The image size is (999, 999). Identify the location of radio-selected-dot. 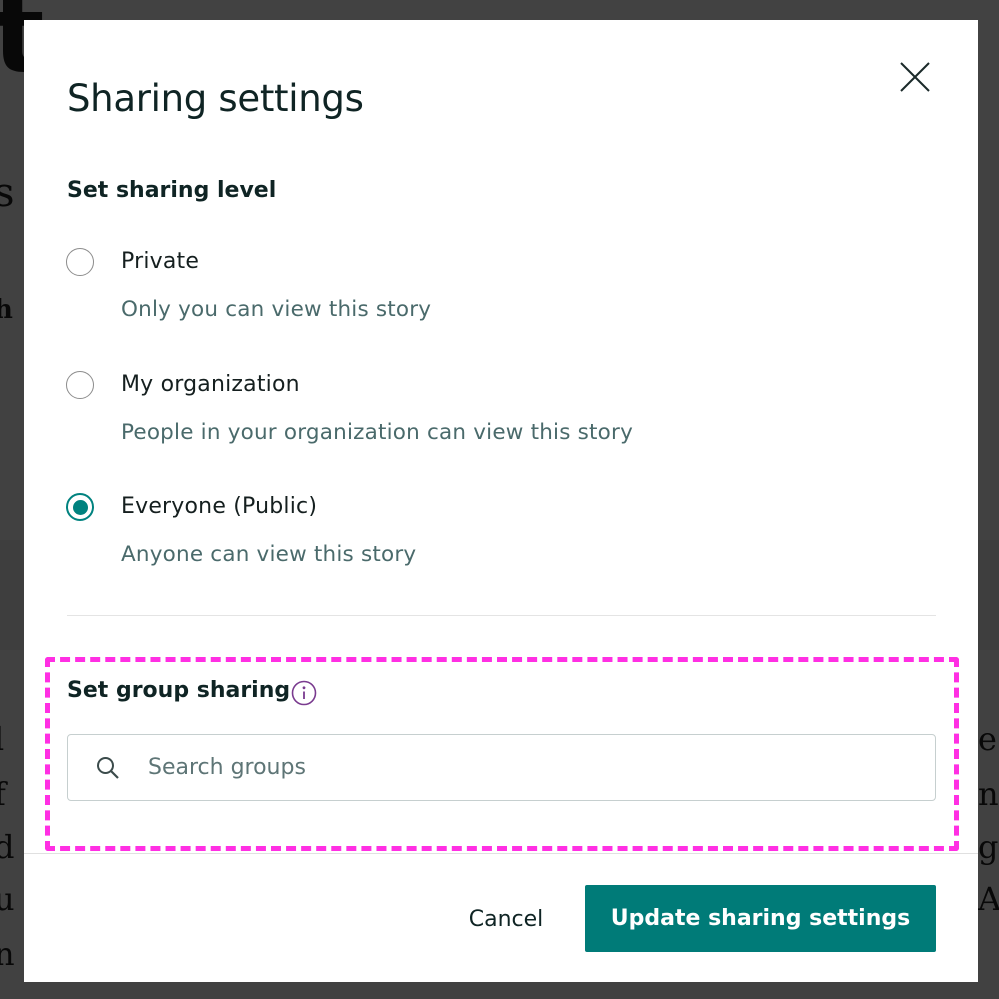
(80, 507).